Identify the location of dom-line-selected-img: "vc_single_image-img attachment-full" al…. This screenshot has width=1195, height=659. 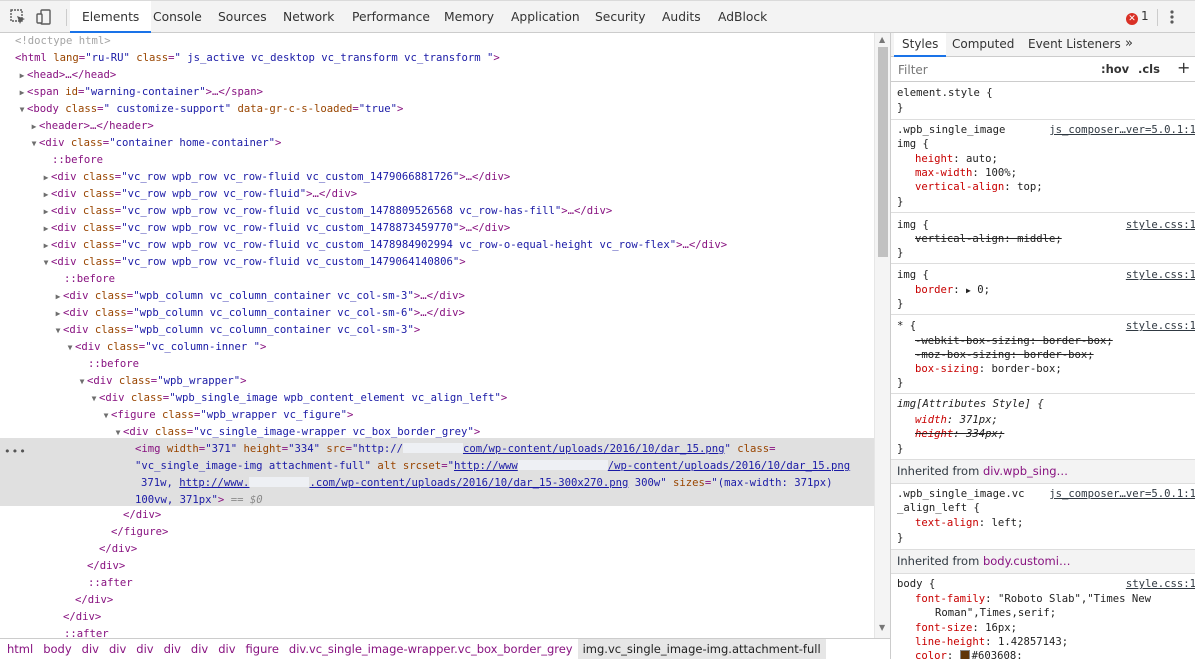
(437, 466).